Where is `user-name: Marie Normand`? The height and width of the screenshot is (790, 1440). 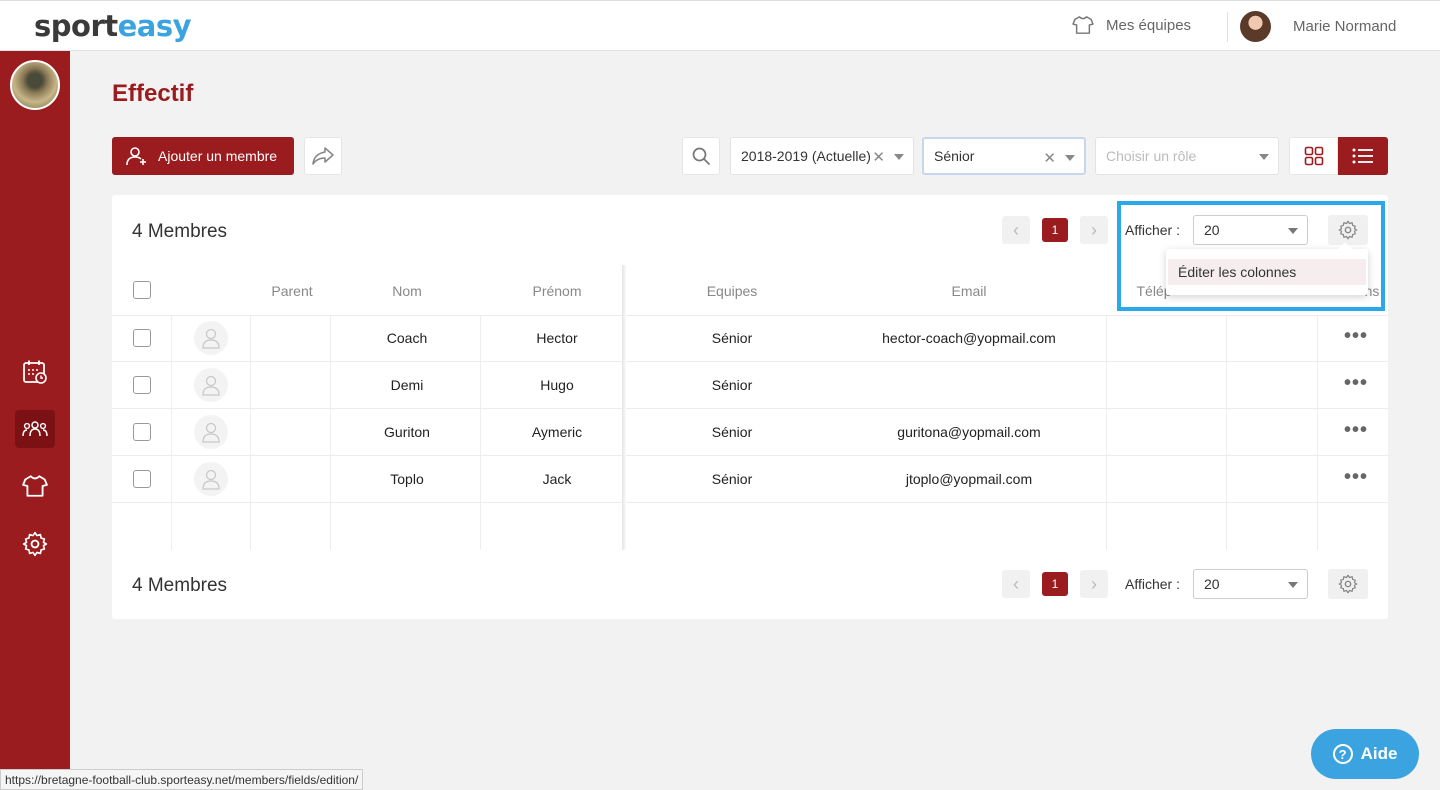 user-name: Marie Normand is located at coordinates (1345, 26).